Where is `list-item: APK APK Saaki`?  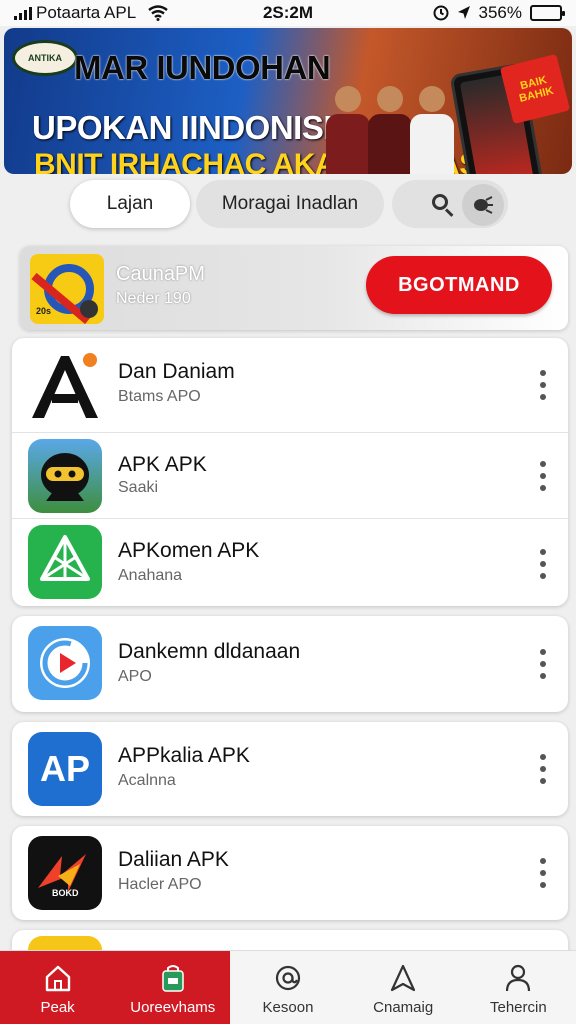 list-item: APK APK Saaki is located at coordinates (290, 475).